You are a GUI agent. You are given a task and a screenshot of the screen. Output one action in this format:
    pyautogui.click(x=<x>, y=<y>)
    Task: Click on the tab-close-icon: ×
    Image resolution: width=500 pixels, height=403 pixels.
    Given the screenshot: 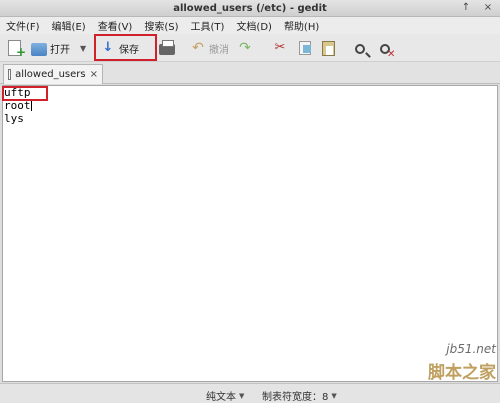 What is the action you would take?
    pyautogui.click(x=94, y=74)
    